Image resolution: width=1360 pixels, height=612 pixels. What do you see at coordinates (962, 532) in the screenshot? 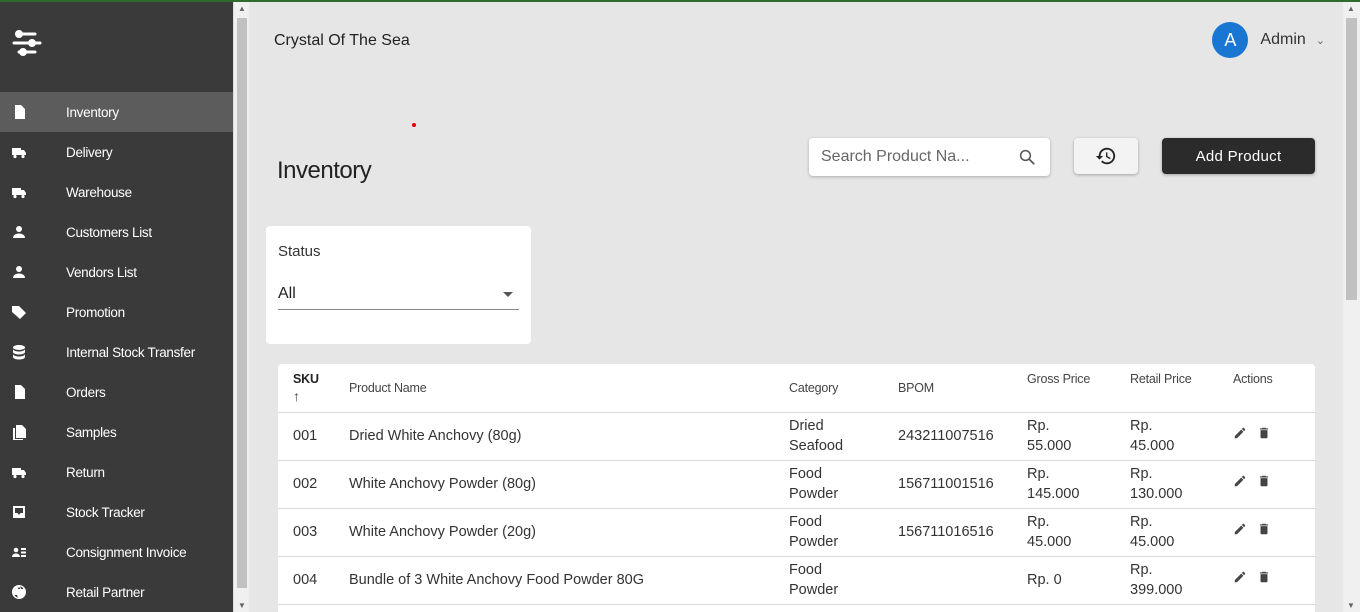
I see `cell-bpom: 156711016516` at bounding box center [962, 532].